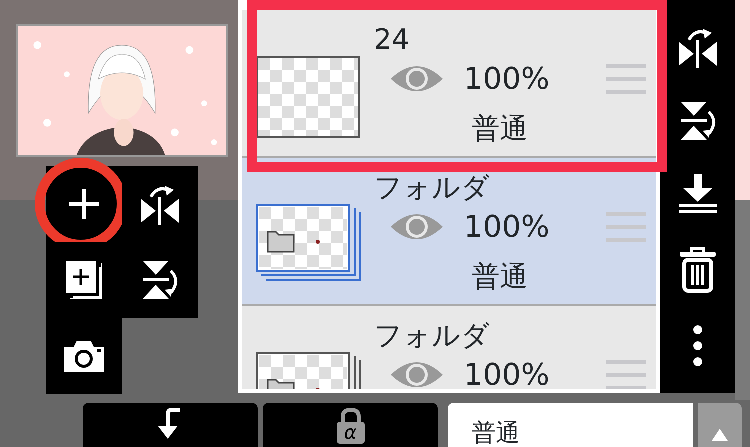  I want to click on dropdown-button, so click(720, 425).